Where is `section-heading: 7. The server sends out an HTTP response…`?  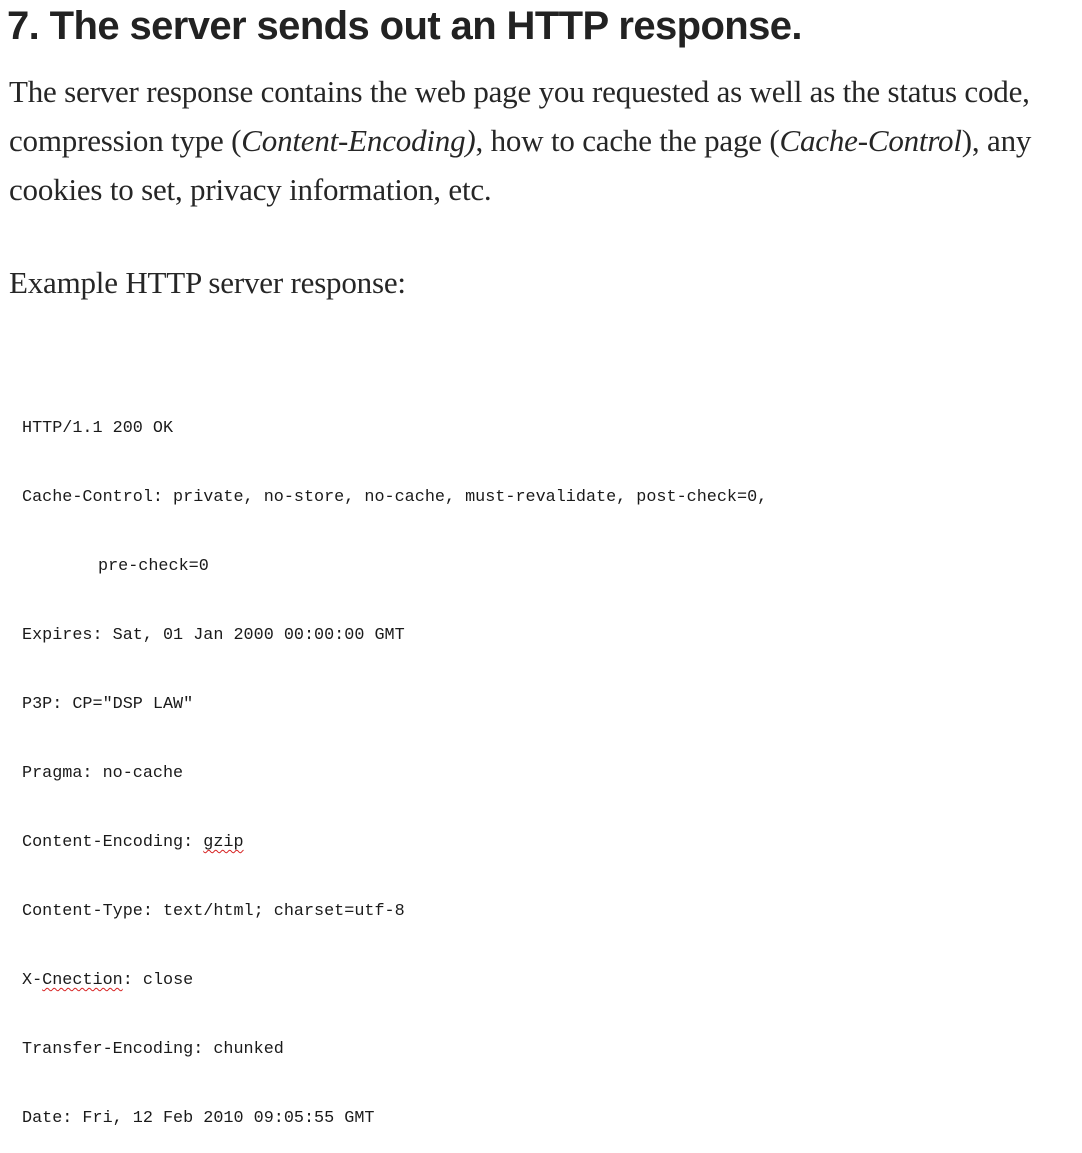 section-heading: 7. The server sends out an HTTP response… is located at coordinates (405, 26).